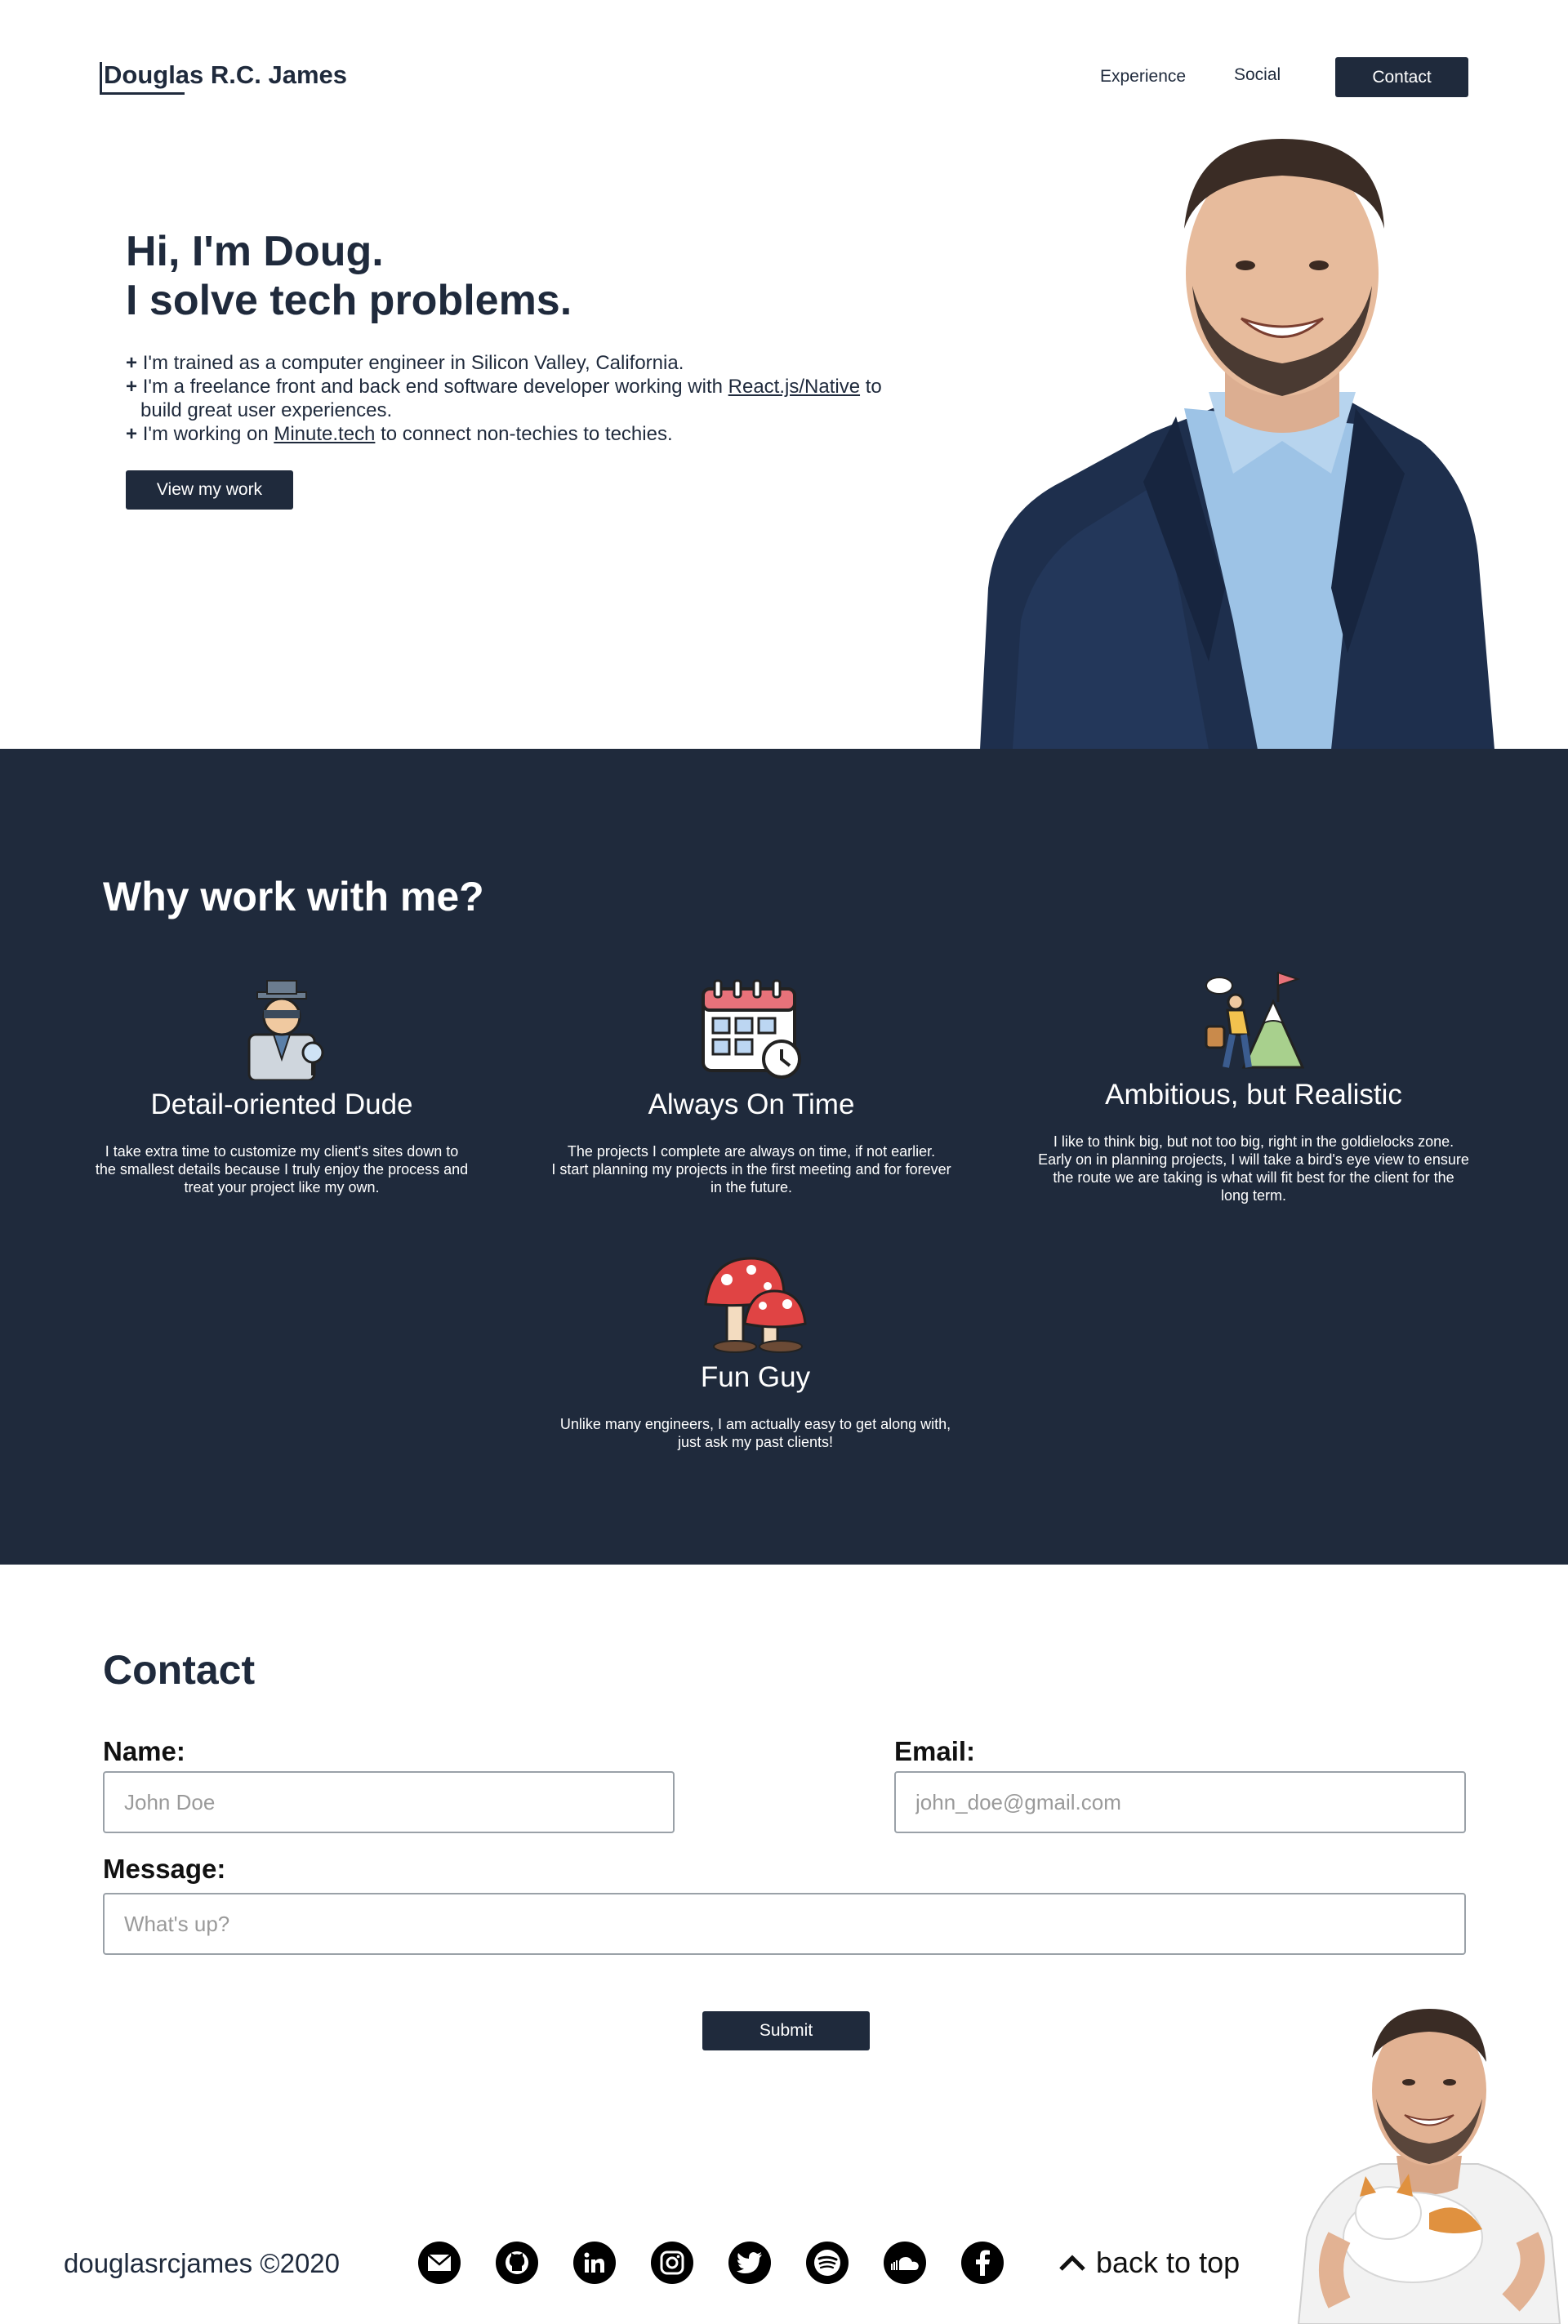 Image resolution: width=1568 pixels, height=2324 pixels. What do you see at coordinates (935, 1751) in the screenshot?
I see `email-label: Email:` at bounding box center [935, 1751].